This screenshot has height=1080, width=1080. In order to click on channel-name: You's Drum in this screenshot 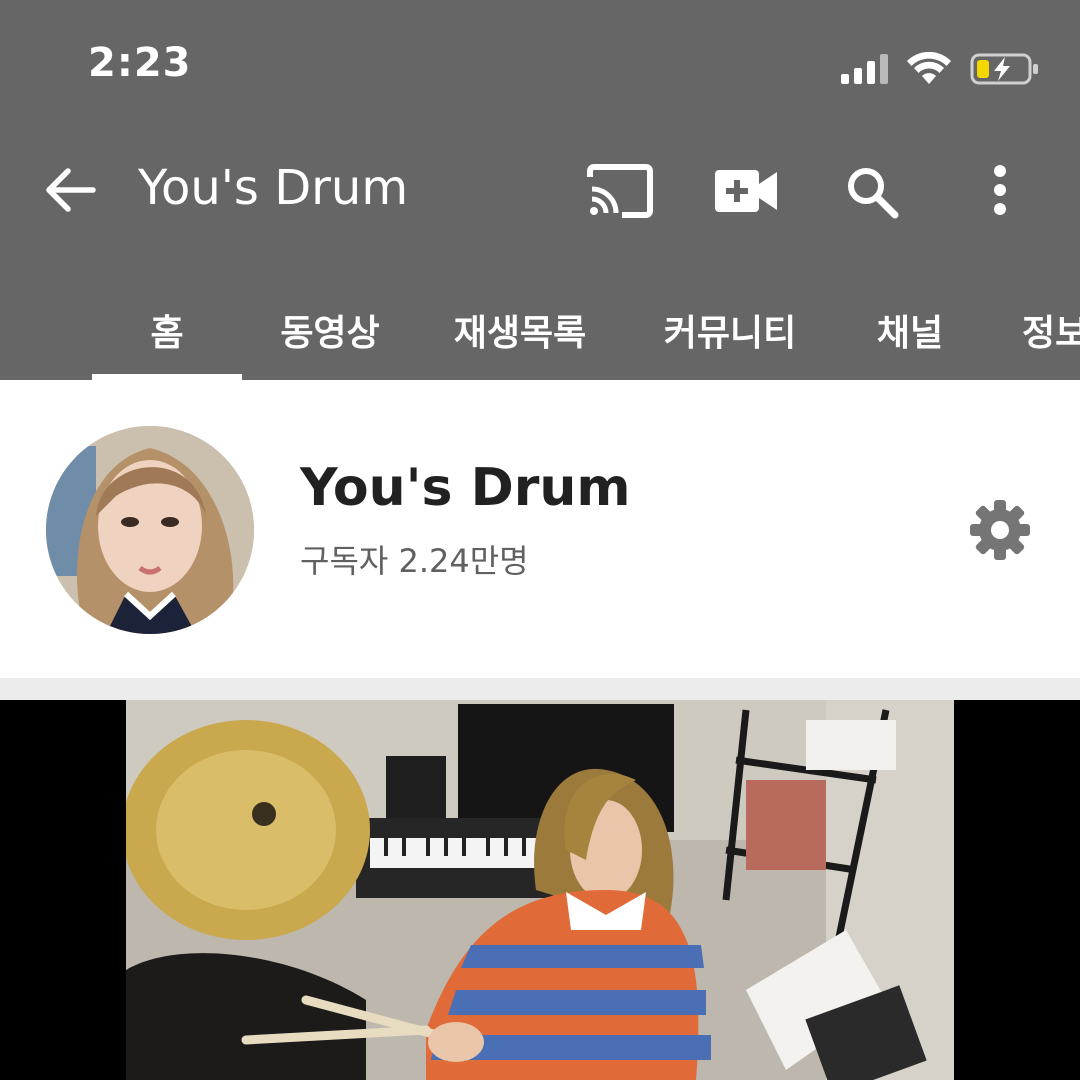, I will do `click(465, 488)`.